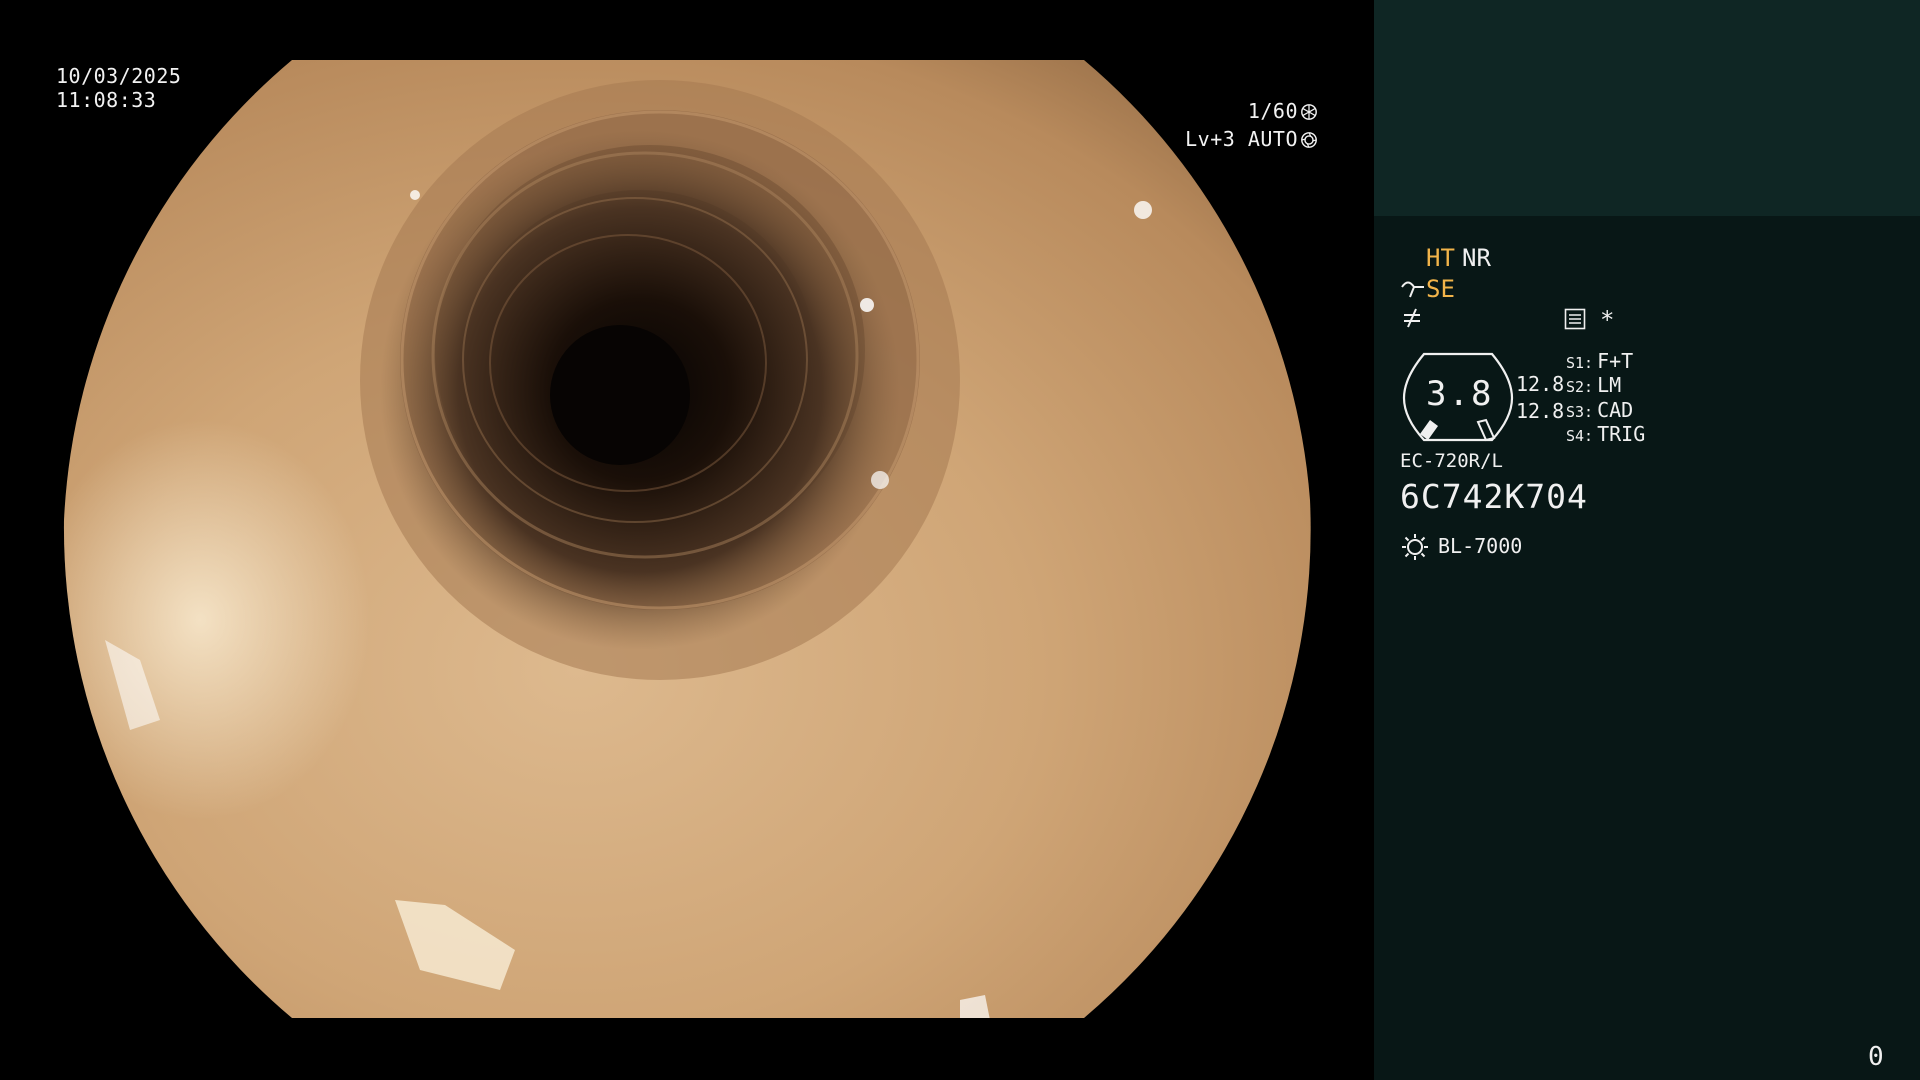 The height and width of the screenshot is (1080, 1920). I want to click on iris-mode-readout: Lv+3 AUTO, so click(1251, 139).